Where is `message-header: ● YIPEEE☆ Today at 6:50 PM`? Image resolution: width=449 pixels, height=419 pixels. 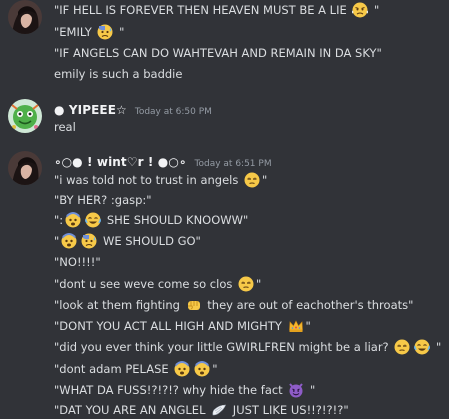
message-header: ● YIPEEE☆ Today at 6:50 PM is located at coordinates (133, 111).